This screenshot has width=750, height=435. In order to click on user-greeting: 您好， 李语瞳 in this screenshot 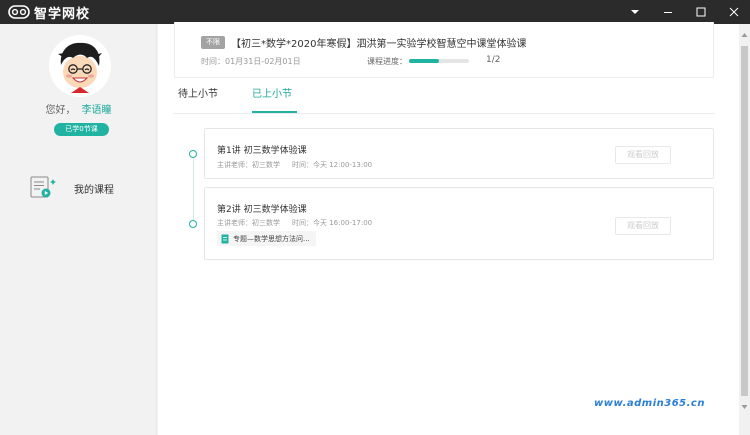, I will do `click(78, 108)`.